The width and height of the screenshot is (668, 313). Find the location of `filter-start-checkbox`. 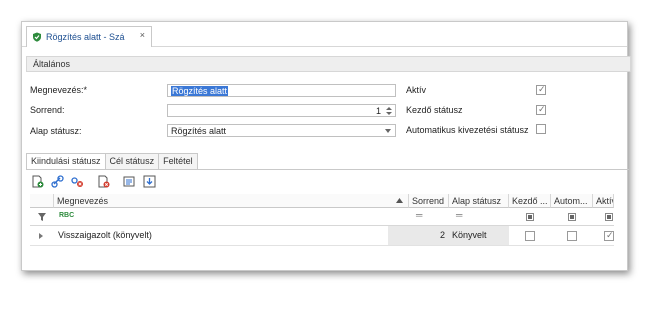

filter-start-checkbox is located at coordinates (530, 217).